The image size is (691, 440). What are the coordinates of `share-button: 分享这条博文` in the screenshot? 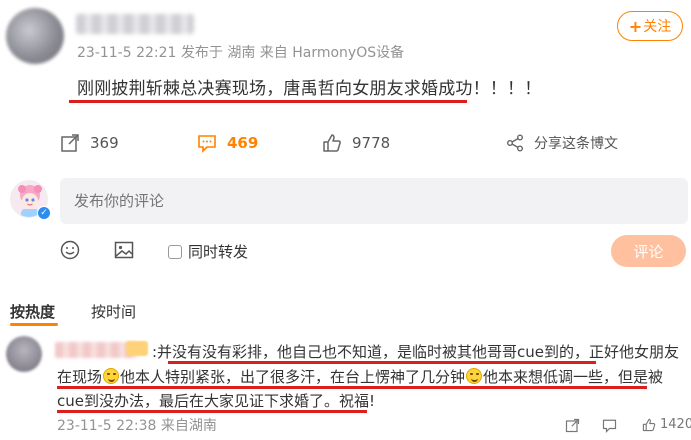 It's located at (562, 143).